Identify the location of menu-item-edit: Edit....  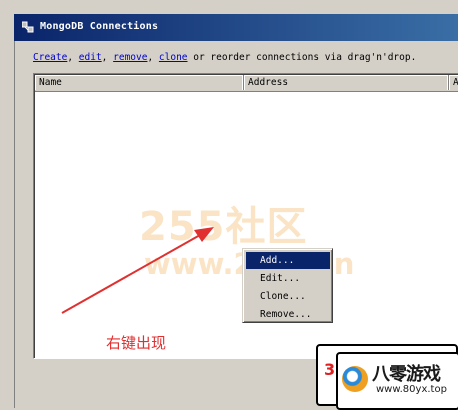
(288, 278).